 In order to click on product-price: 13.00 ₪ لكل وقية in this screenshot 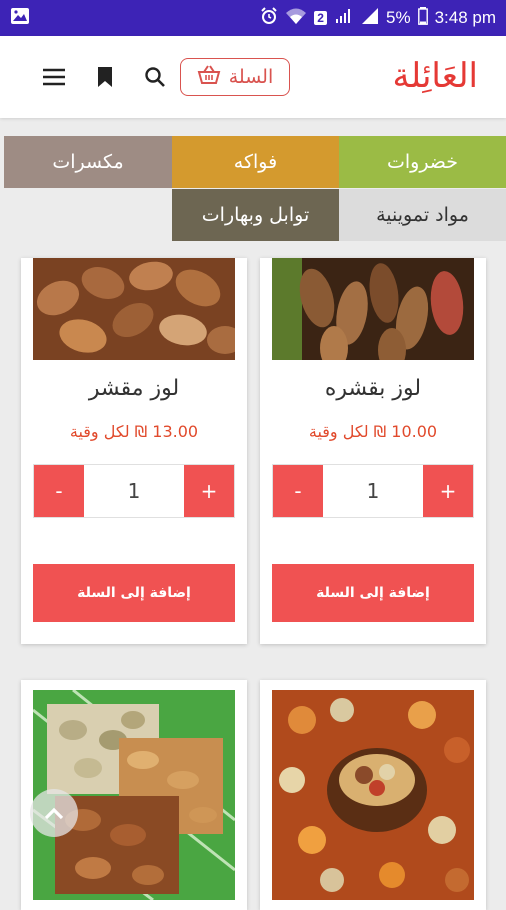, I will do `click(134, 431)`.